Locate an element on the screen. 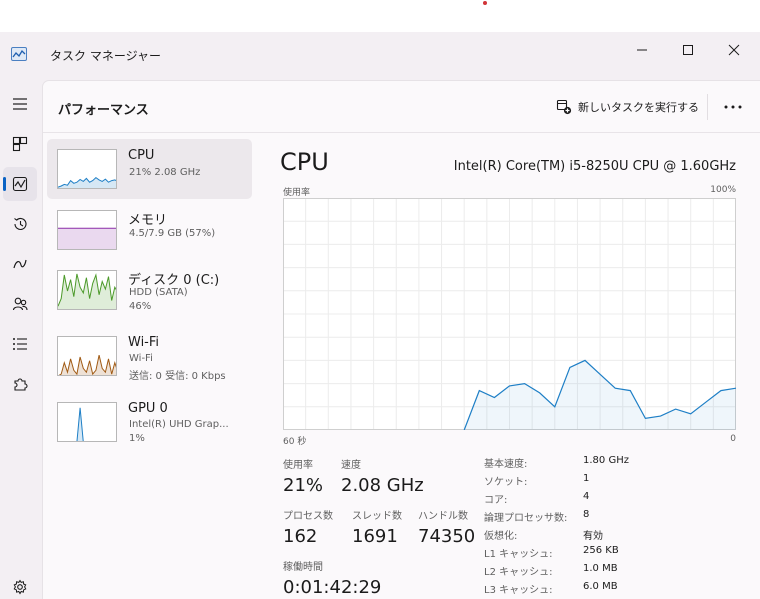 Image resolution: width=760 pixels, height=599 pixels. device-item-disk: ディスク 0 (C:) HDD (SATA) 46% is located at coordinates (149, 290).